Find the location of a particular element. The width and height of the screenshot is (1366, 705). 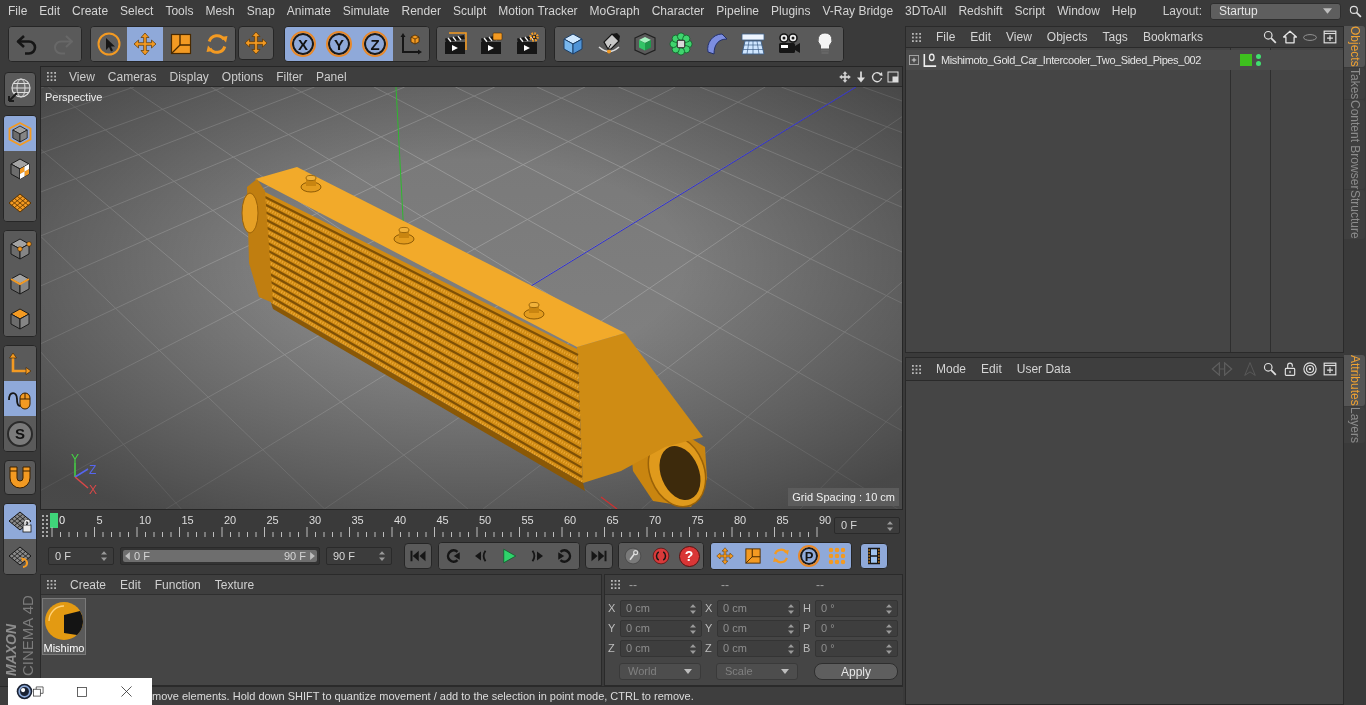

expand-plus-icon is located at coordinates (914, 60).